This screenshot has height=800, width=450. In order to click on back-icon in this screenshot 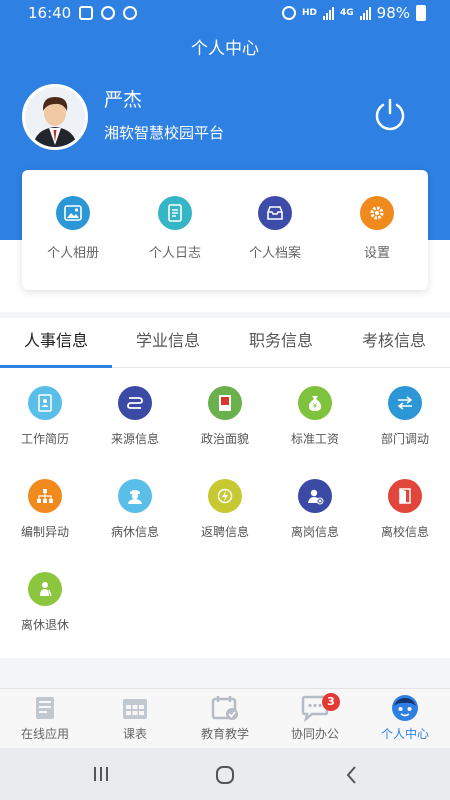, I will do `click(352, 777)`.